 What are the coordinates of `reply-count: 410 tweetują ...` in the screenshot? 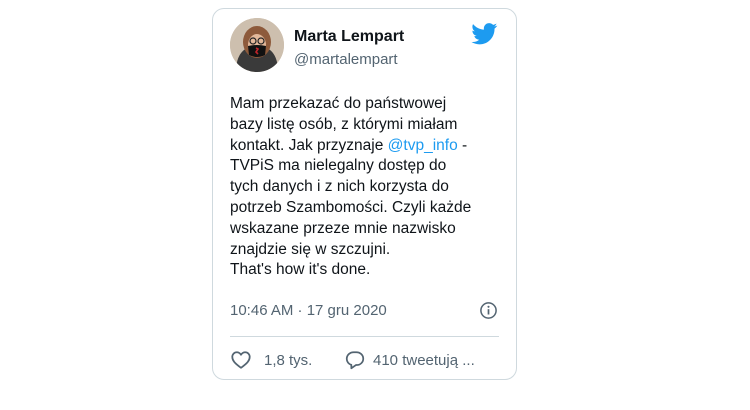 It's located at (424, 360).